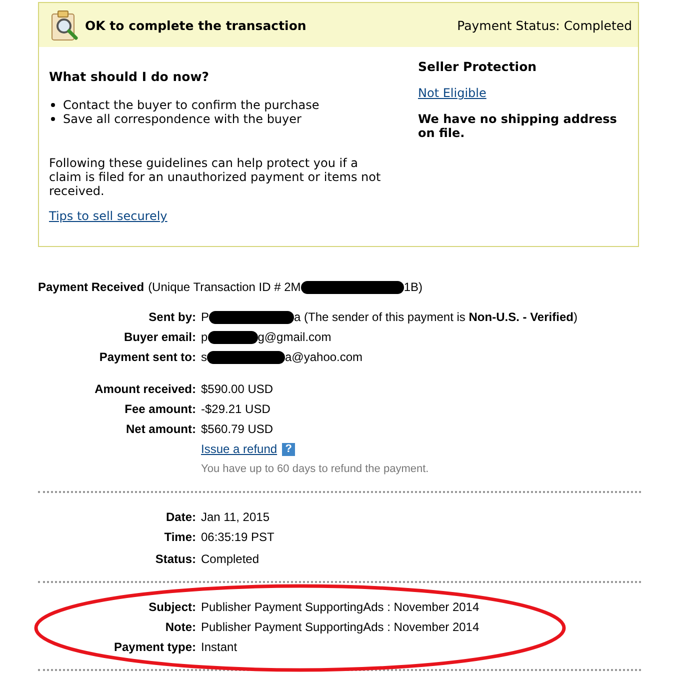  Describe the element at coordinates (159, 337) in the screenshot. I see `field-label: Buyer email:` at that location.